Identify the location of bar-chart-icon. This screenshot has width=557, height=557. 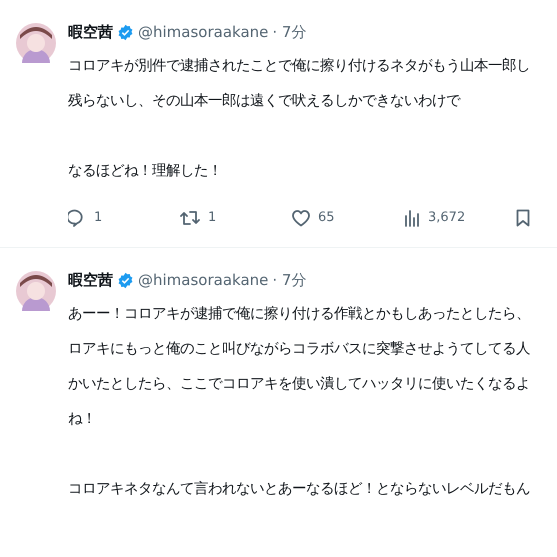
(412, 218).